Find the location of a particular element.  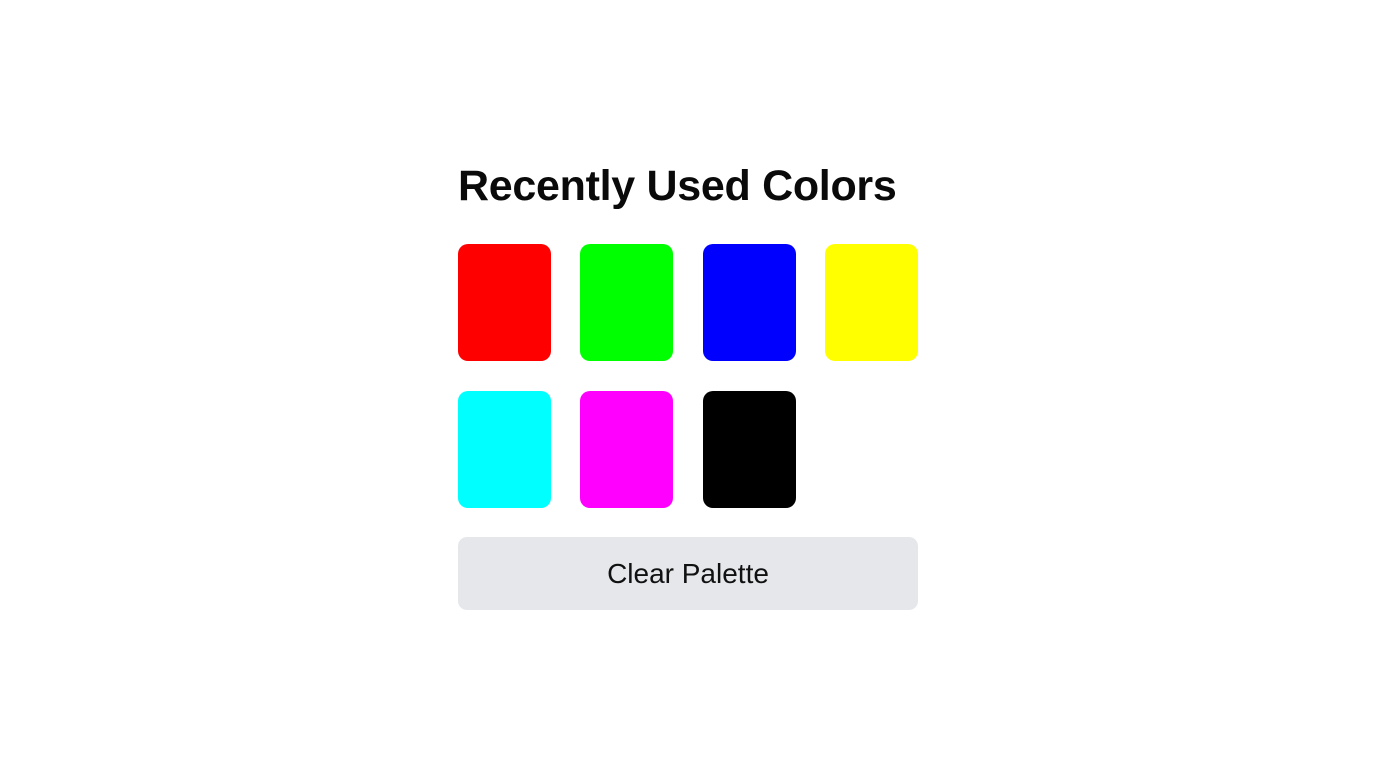

color-swatch-green is located at coordinates (627, 302).